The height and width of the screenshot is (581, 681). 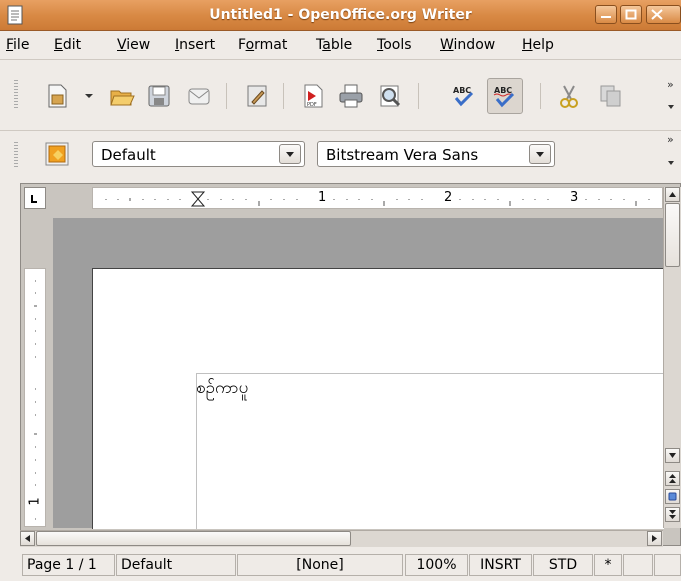 What do you see at coordinates (574, 197) in the screenshot?
I see `ruler-label-3: 3` at bounding box center [574, 197].